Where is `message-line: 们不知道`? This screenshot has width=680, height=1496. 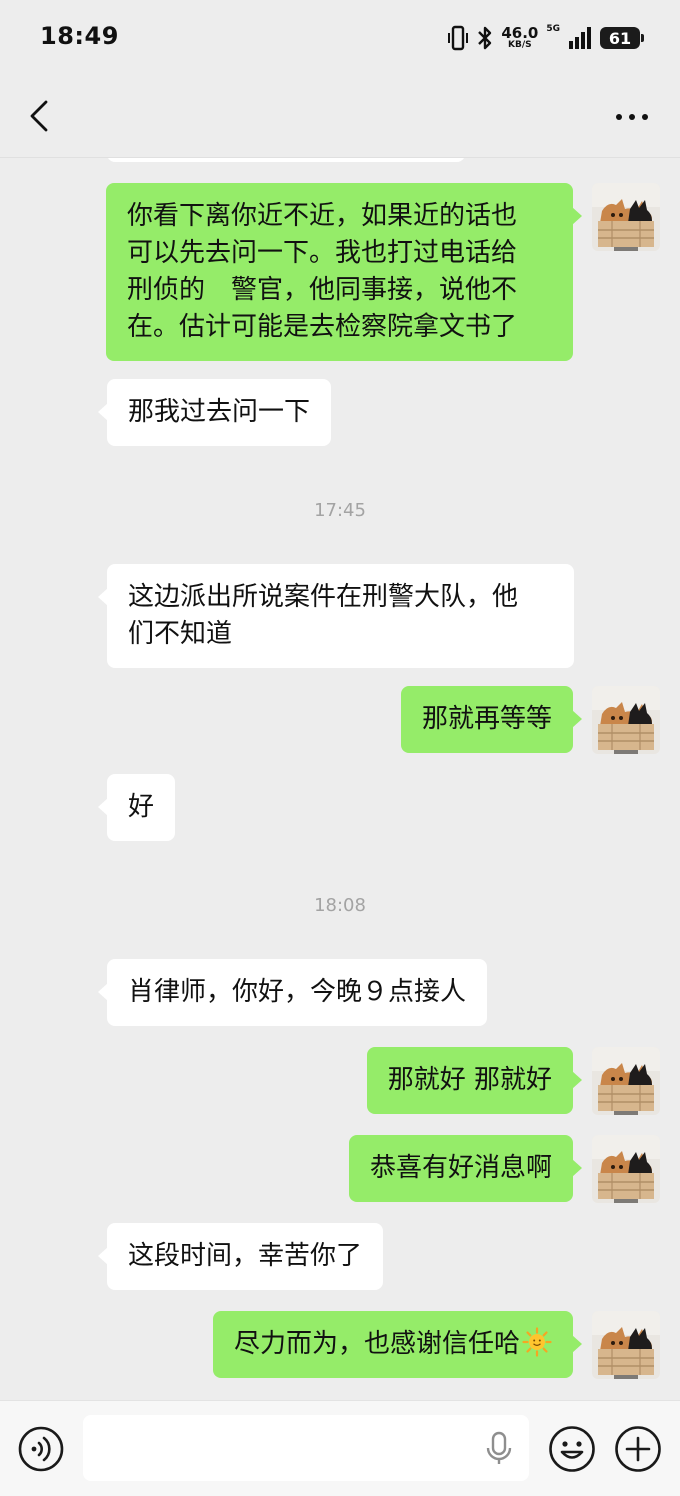
message-line: 们不知道 is located at coordinates (180, 634).